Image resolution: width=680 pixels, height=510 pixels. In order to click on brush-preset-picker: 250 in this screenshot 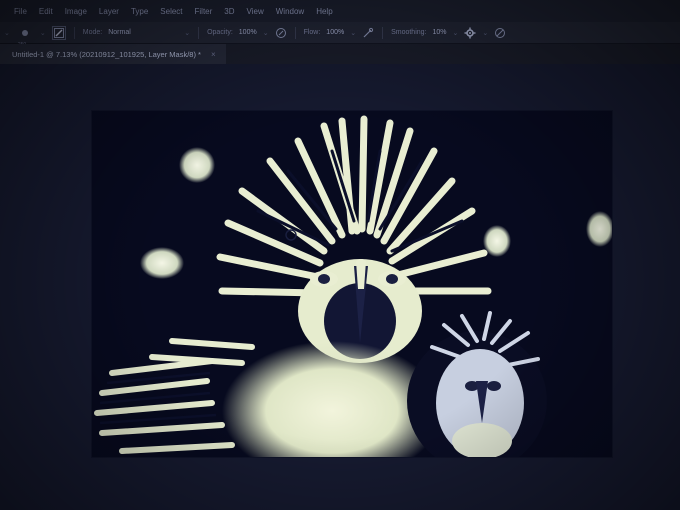, I will do `click(25, 36)`.